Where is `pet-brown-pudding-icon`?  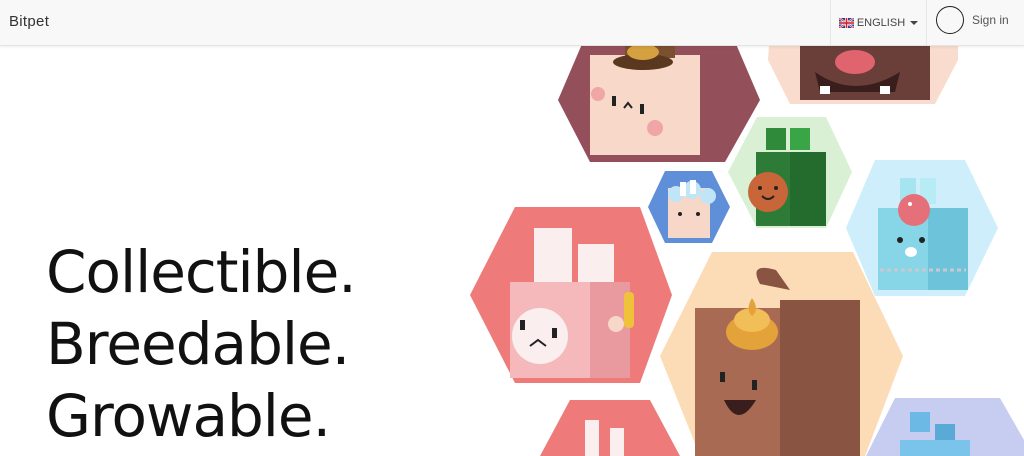
pet-brown-pudding-icon is located at coordinates (781, 354).